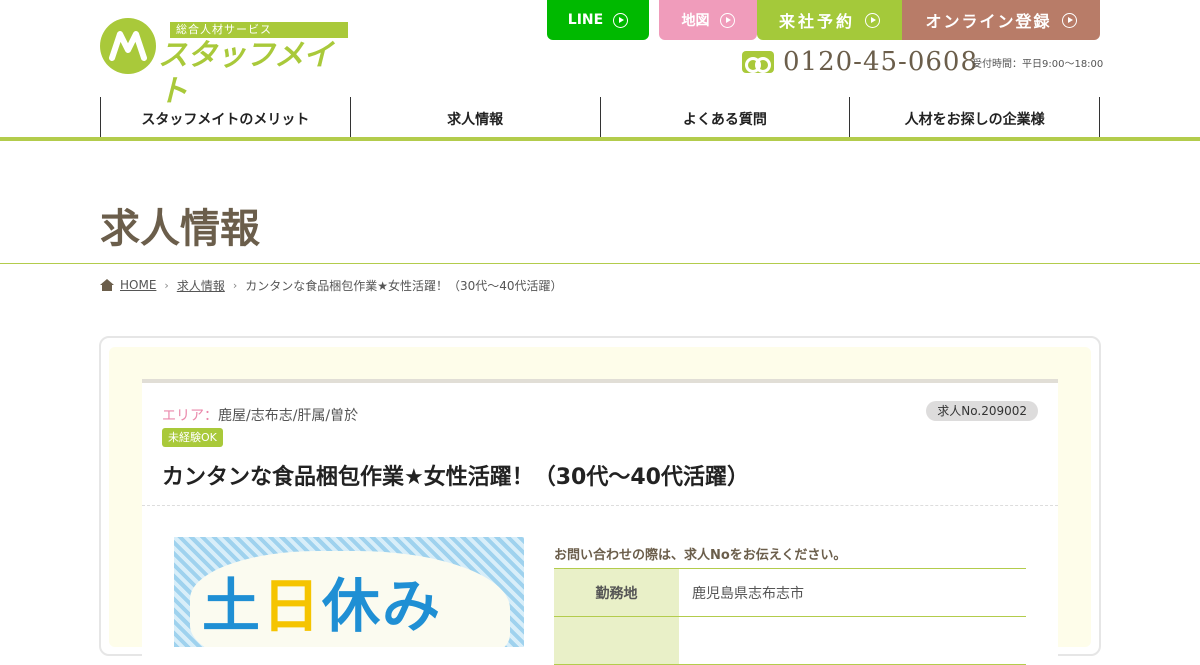 This screenshot has width=1200, height=665. What do you see at coordinates (192, 437) in the screenshot?
I see `no-experience-badge: 未経験OK` at bounding box center [192, 437].